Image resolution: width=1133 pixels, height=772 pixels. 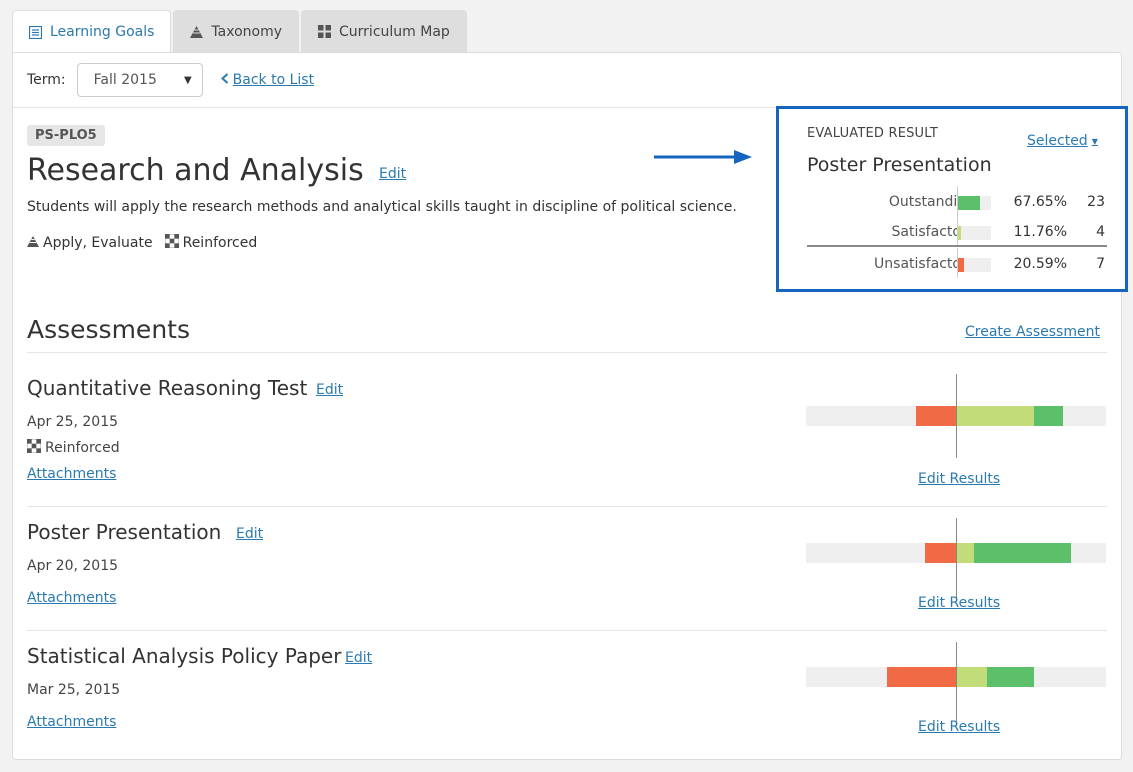 I want to click on tab-bar: Learning Goals Taxonomy Curriculum Map, so click(x=240, y=31).